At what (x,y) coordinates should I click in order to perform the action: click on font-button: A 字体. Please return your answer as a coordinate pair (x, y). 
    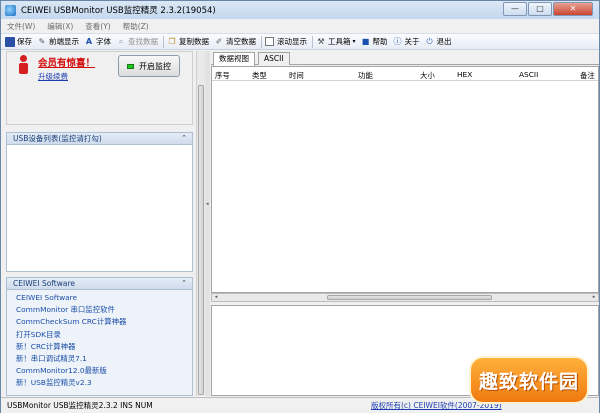
    Looking at the image, I should click on (97, 41).